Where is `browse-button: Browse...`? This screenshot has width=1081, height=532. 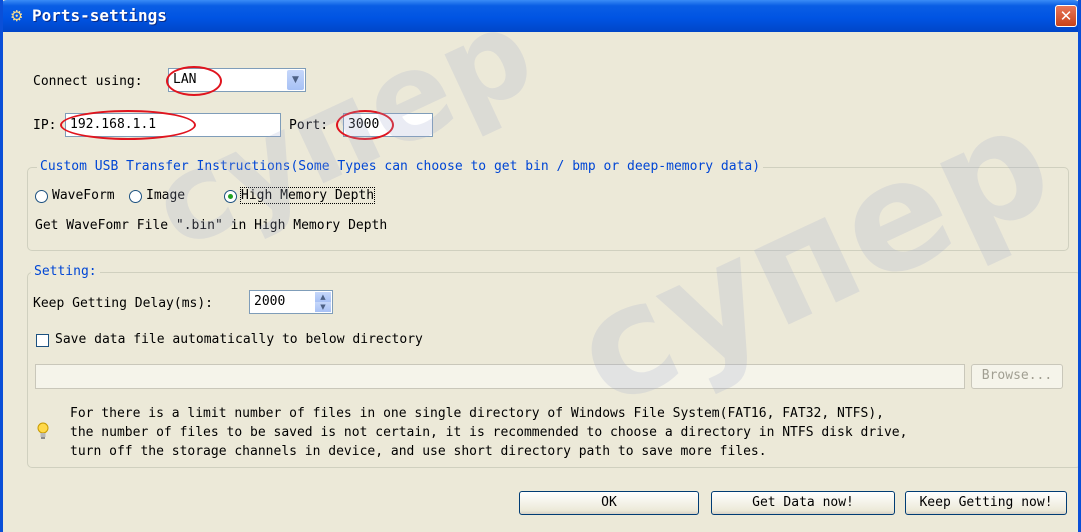 browse-button: Browse... is located at coordinates (1017, 376).